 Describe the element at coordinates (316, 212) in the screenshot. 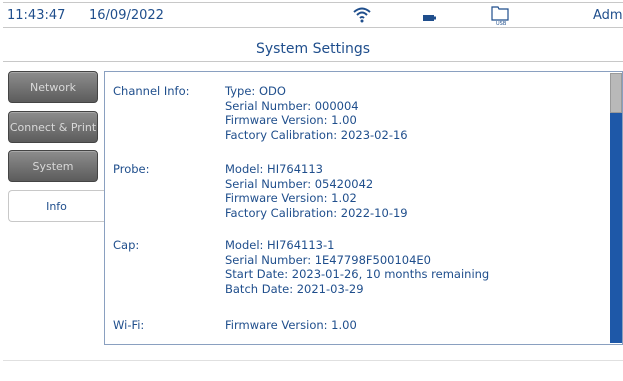

I see `probe-calibration: Factory Calibration: 2022-10-19` at that location.